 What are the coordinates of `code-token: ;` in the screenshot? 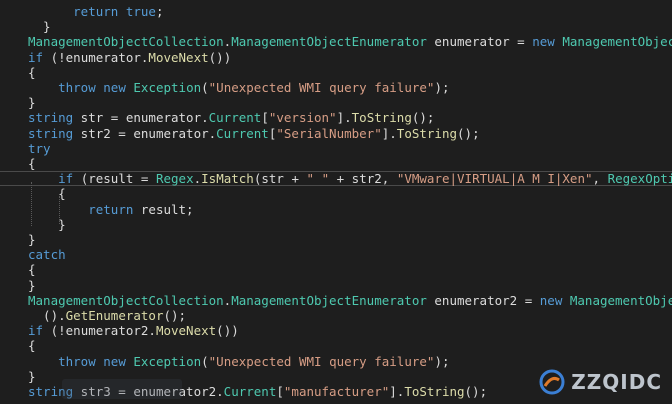 It's located at (159, 11).